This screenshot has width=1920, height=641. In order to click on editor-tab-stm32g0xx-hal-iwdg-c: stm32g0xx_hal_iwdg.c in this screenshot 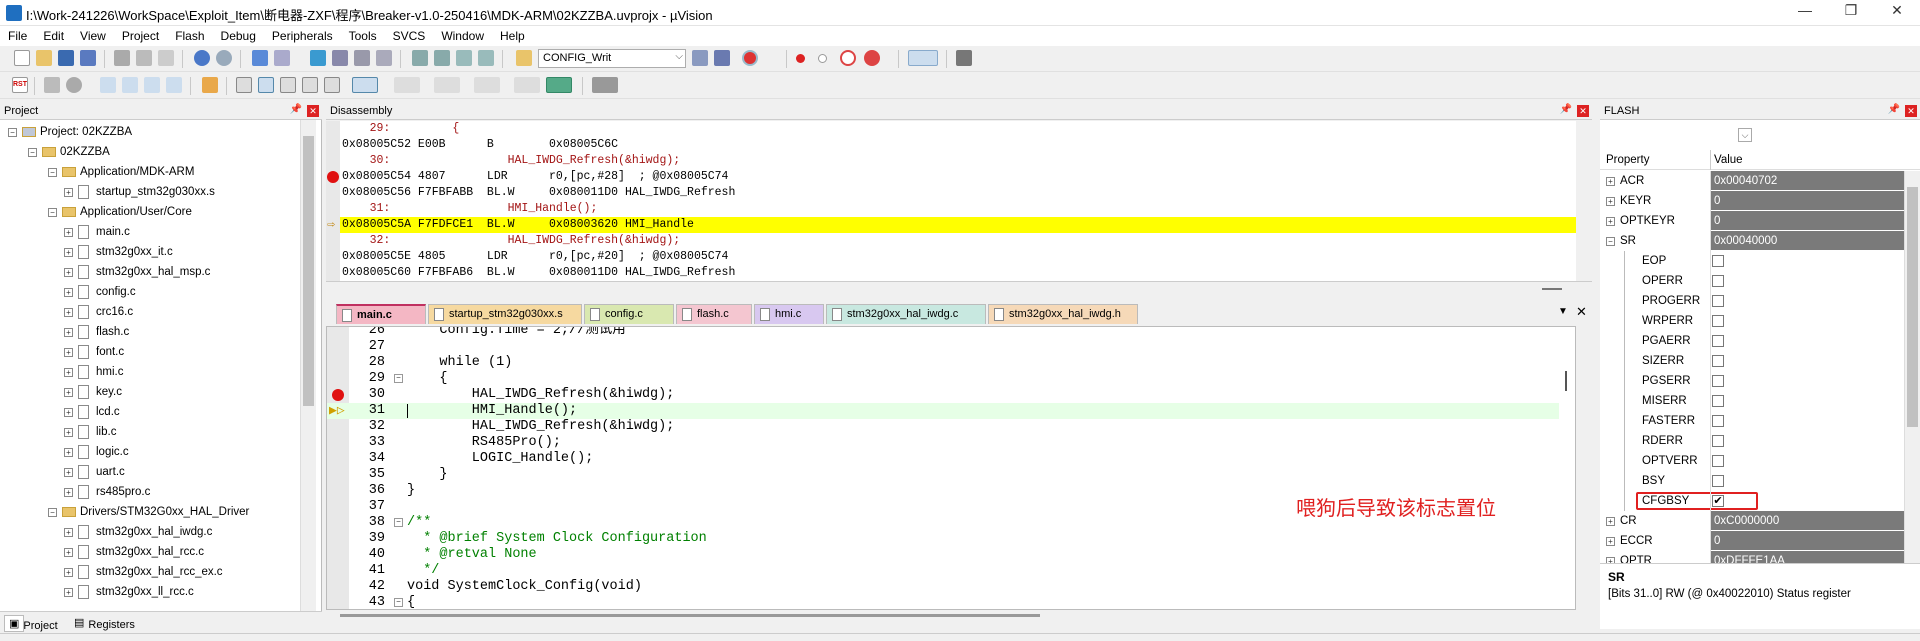, I will do `click(906, 314)`.